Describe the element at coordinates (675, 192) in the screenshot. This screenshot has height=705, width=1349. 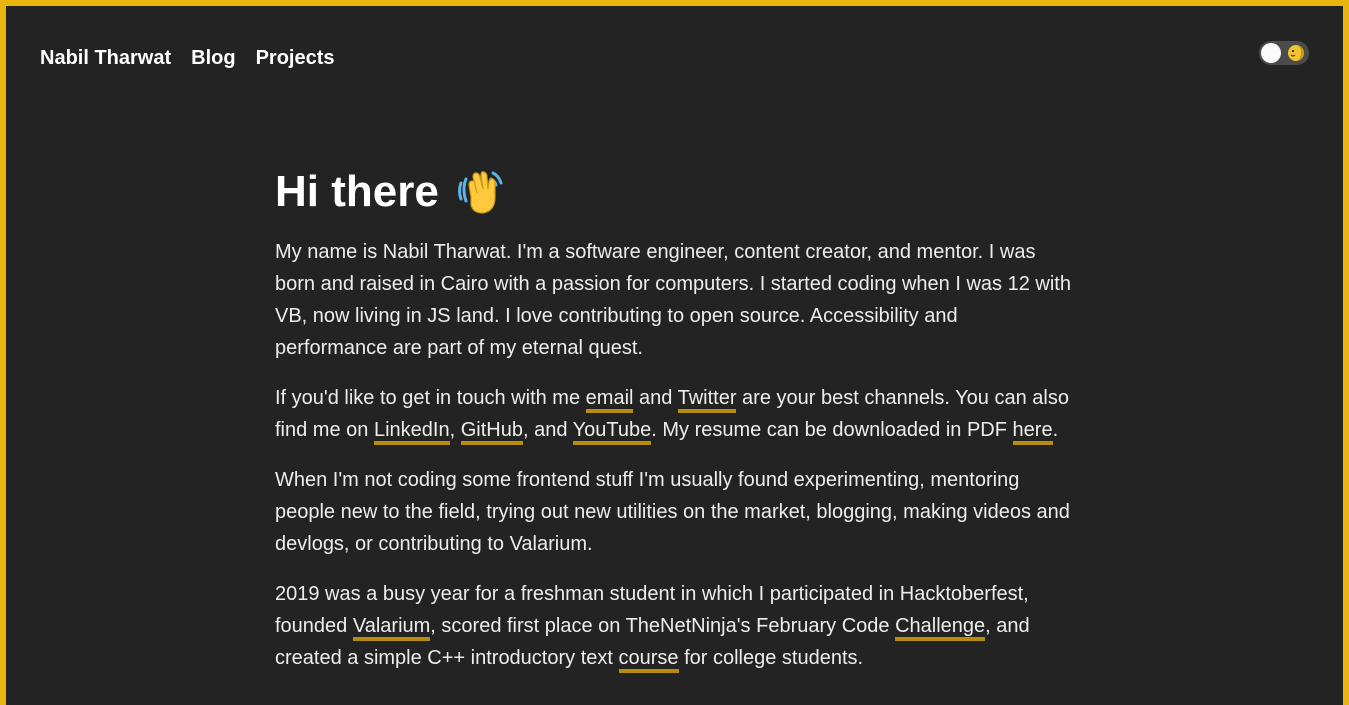
I see `page-title: Hi there` at that location.